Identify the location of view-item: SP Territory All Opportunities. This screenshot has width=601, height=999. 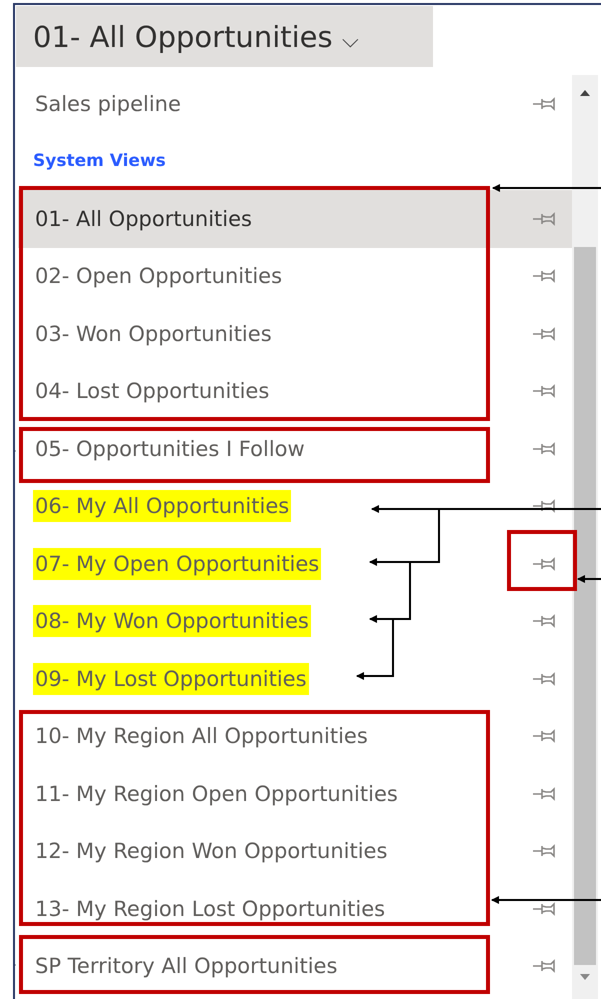
(295, 966).